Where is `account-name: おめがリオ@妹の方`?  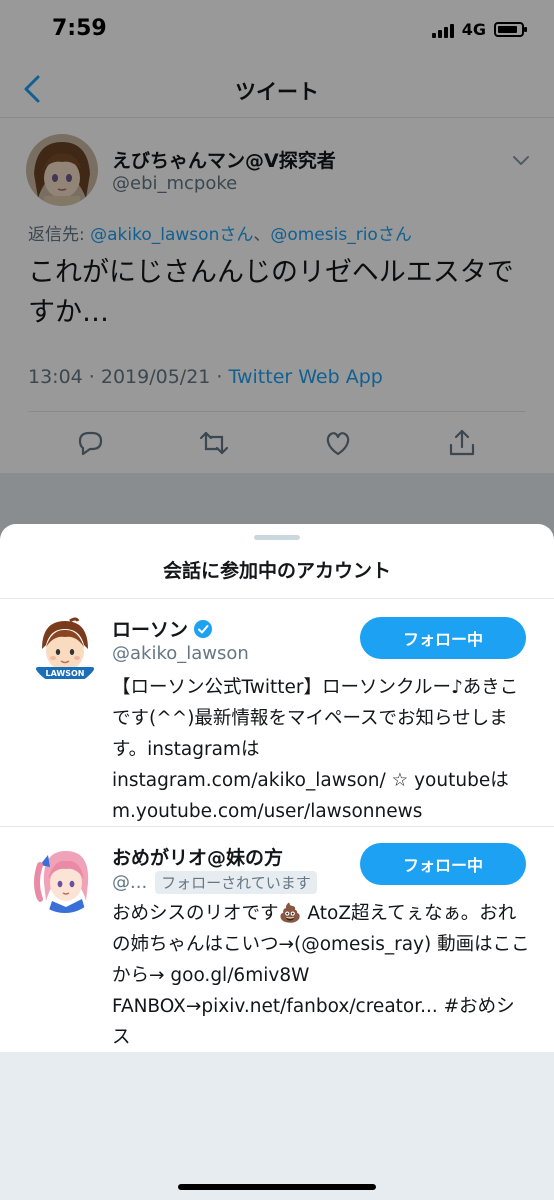 account-name: おめがリオ@妹の方 is located at coordinates (197, 856).